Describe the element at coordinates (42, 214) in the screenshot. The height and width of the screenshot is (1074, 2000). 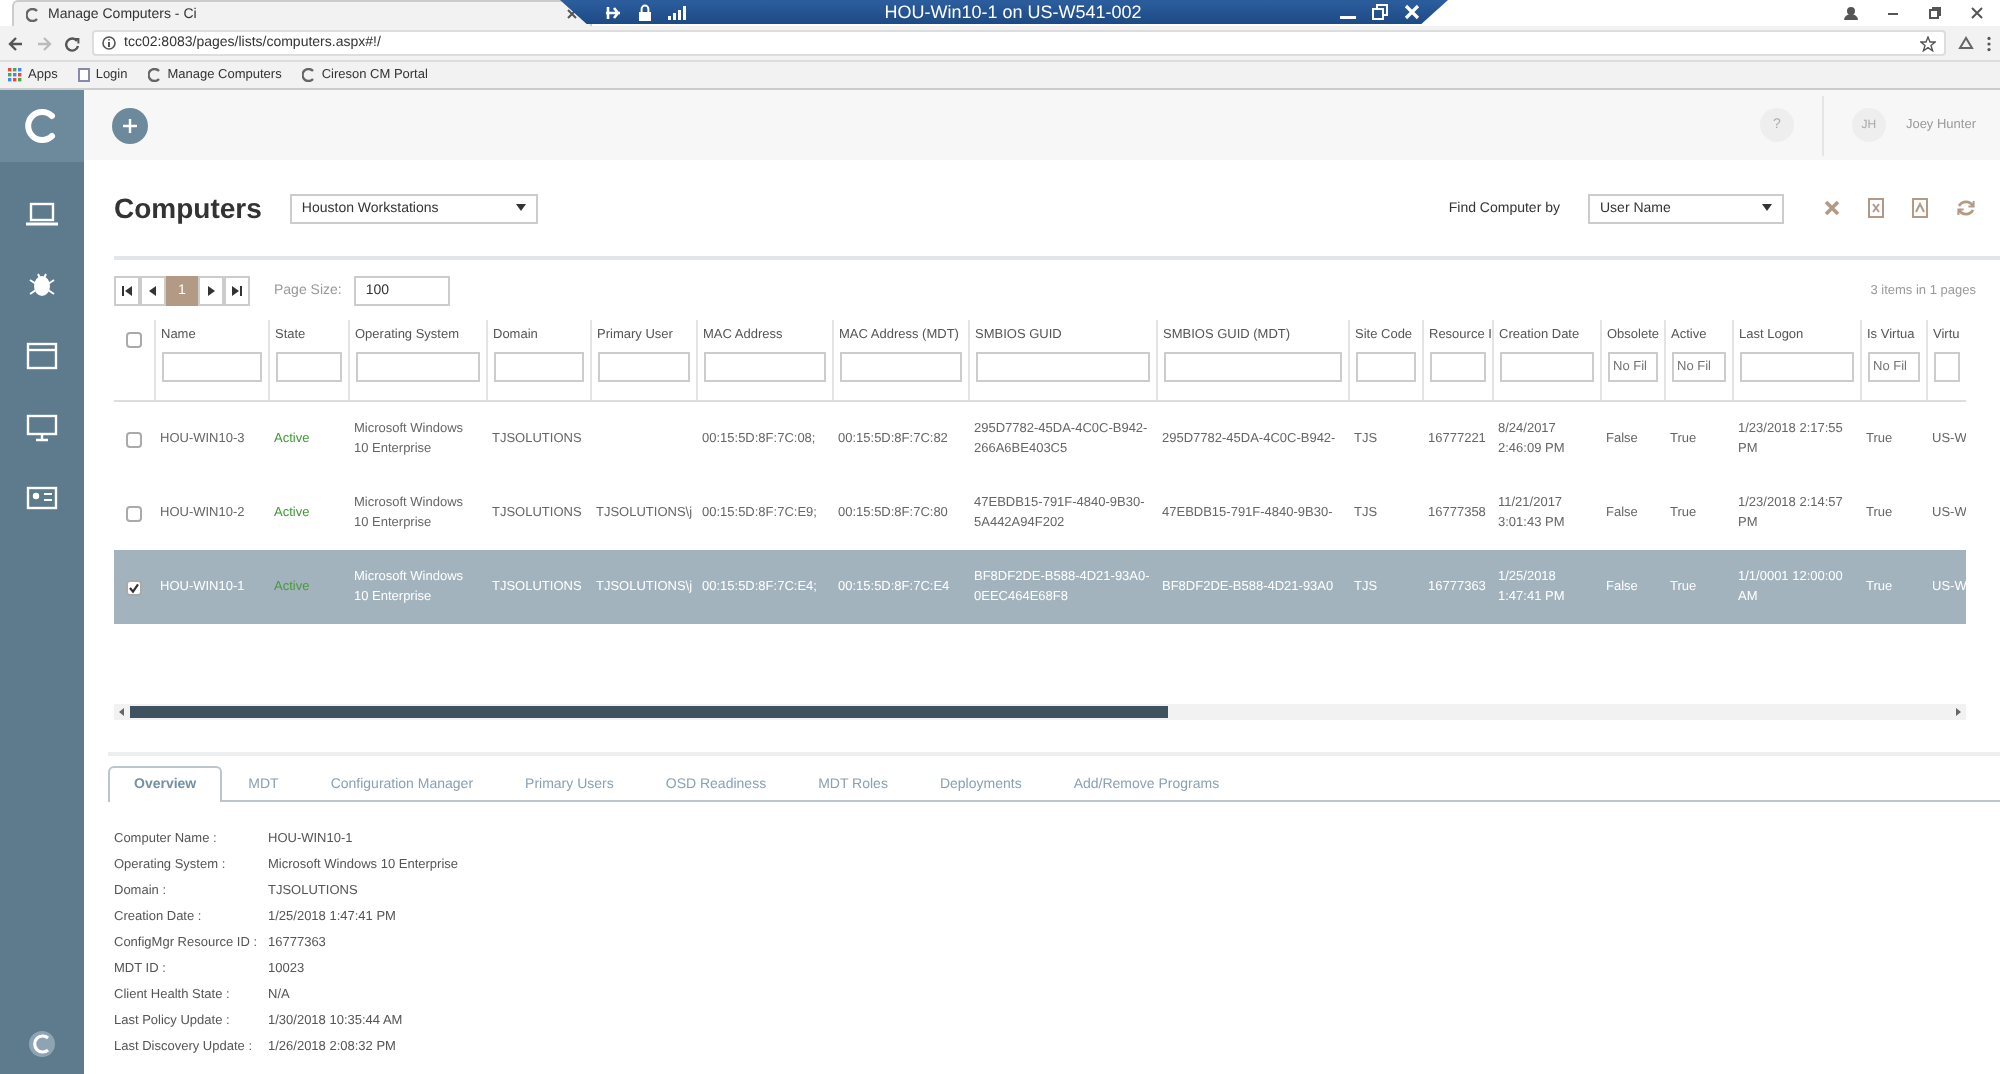
I see `laptop-icon` at that location.